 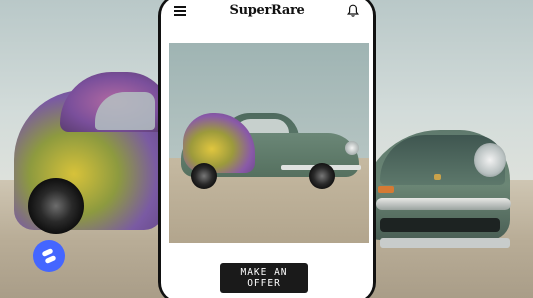 I want to click on artwork-car-rear-wheel, so click(x=204, y=176).